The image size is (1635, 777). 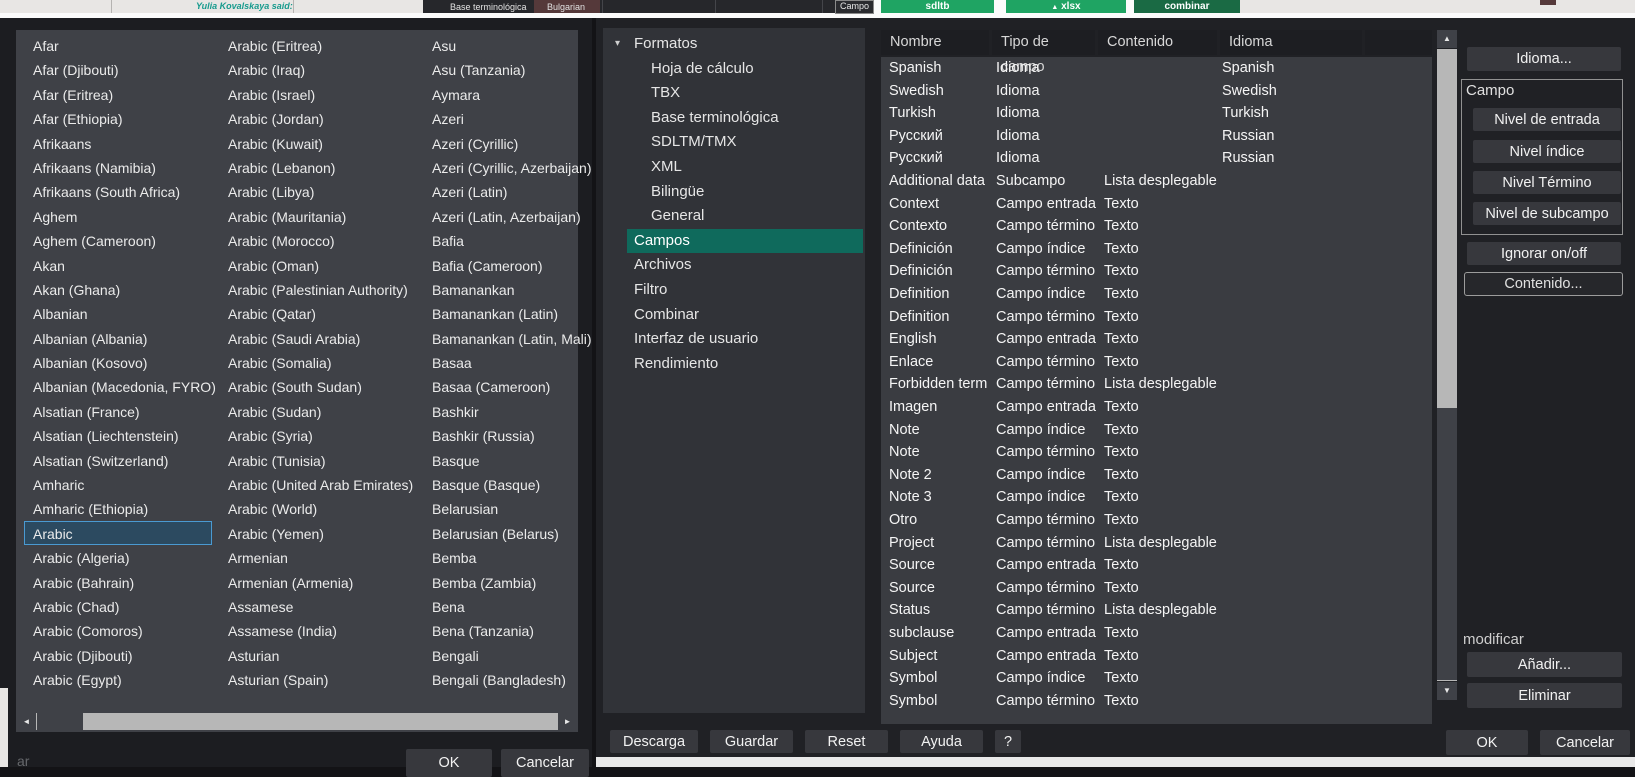 I want to click on scroll-left-button: ◄, so click(x=26, y=721).